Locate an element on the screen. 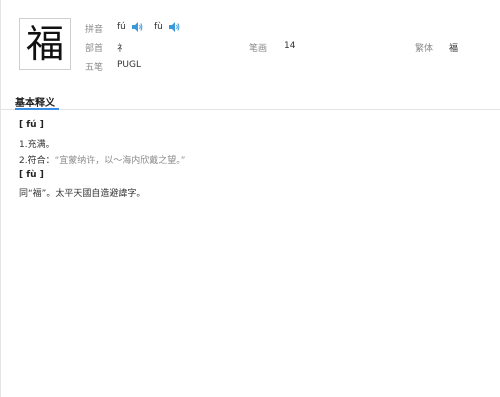 The height and width of the screenshot is (397, 500). definition-item: 2.符合：“宜蒙纳许，以～海内欣戴之望。” is located at coordinates (102, 159).